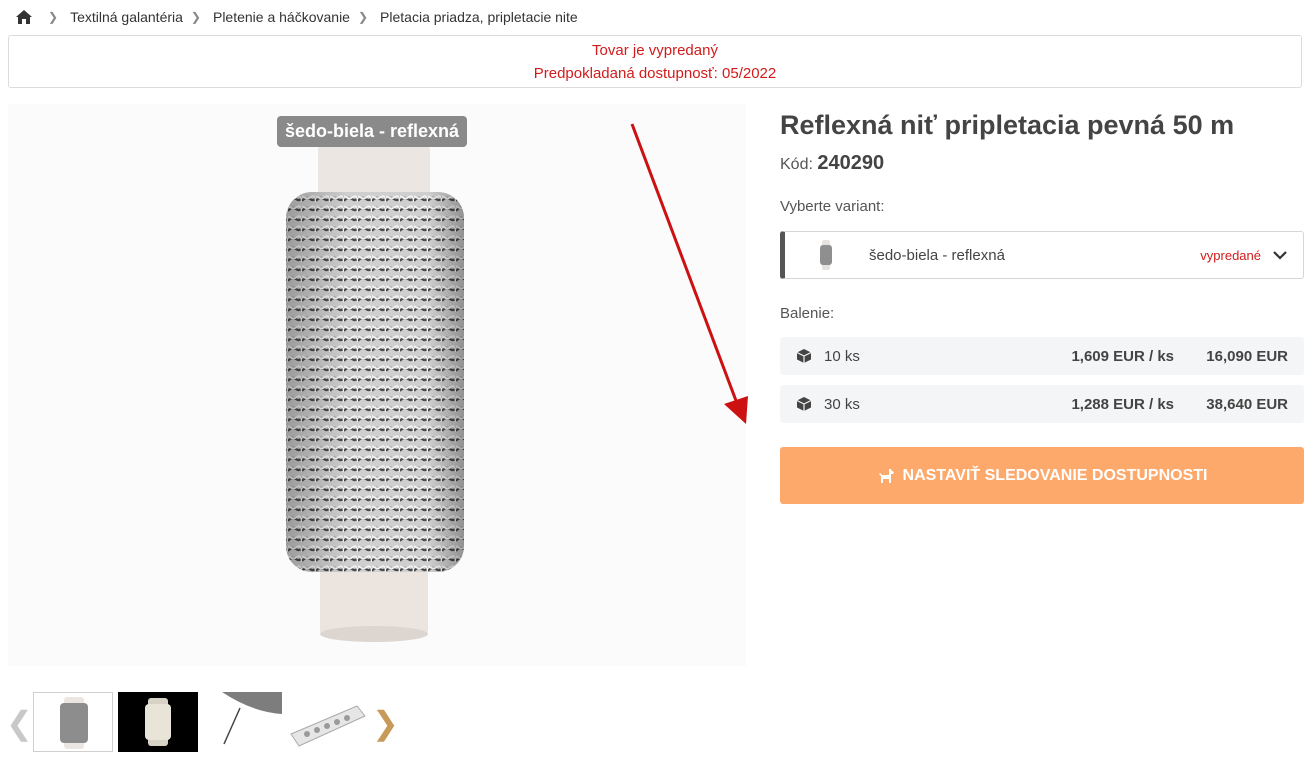 The width and height of the screenshot is (1312, 770). Describe the element at coordinates (1007, 125) in the screenshot. I see `product-title: Reflexná niť pripletacia pevná 50 m` at that location.